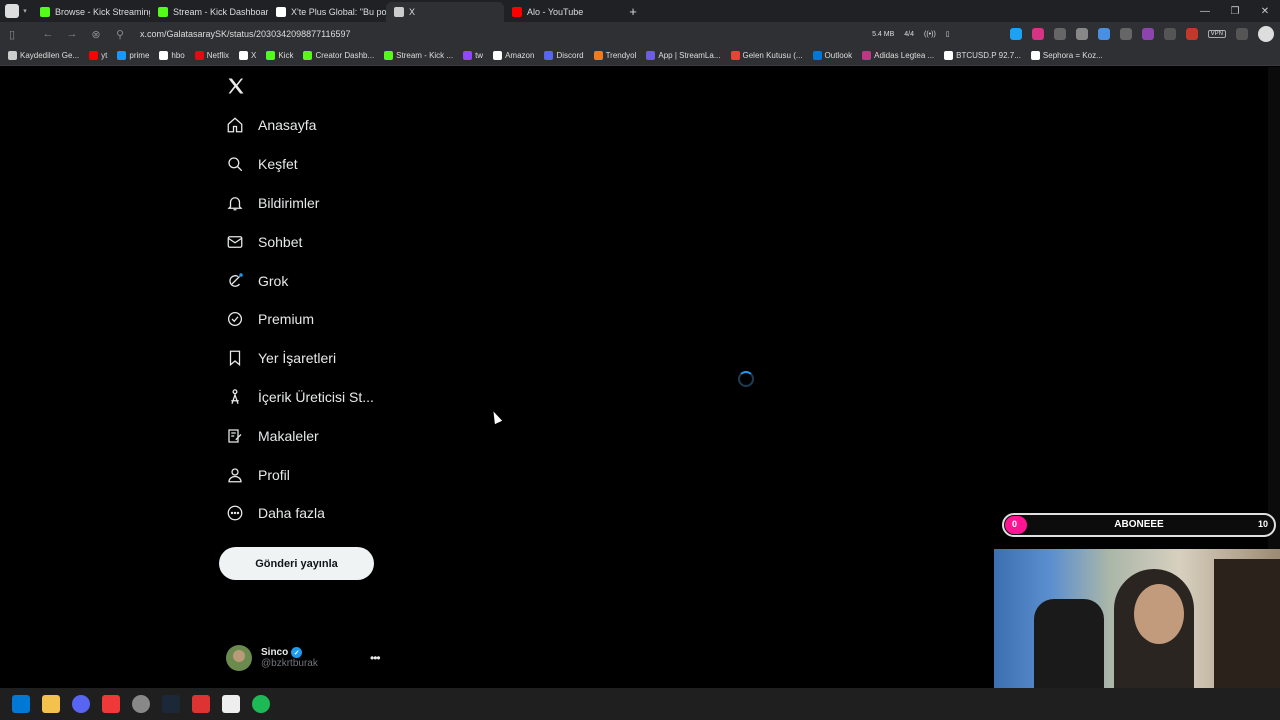  What do you see at coordinates (25, 11) in the screenshot?
I see `chevron-down-icon: ▾` at bounding box center [25, 11].